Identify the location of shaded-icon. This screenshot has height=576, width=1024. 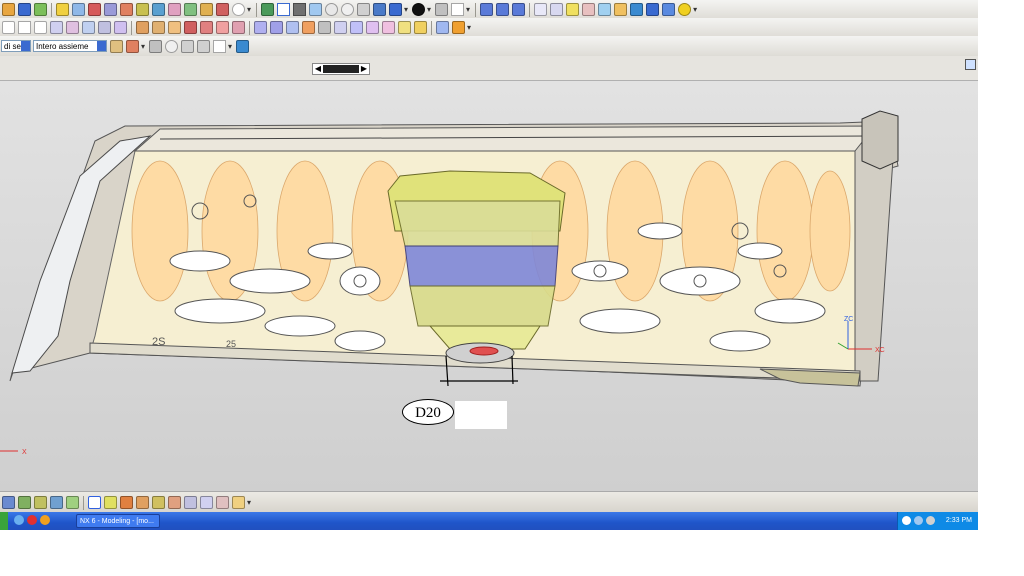
(396, 9).